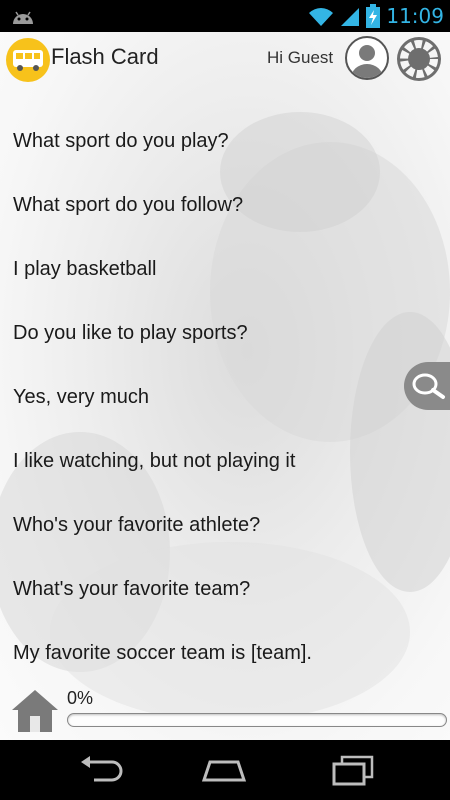  Describe the element at coordinates (321, 17) in the screenshot. I see `wifi-icon` at that location.